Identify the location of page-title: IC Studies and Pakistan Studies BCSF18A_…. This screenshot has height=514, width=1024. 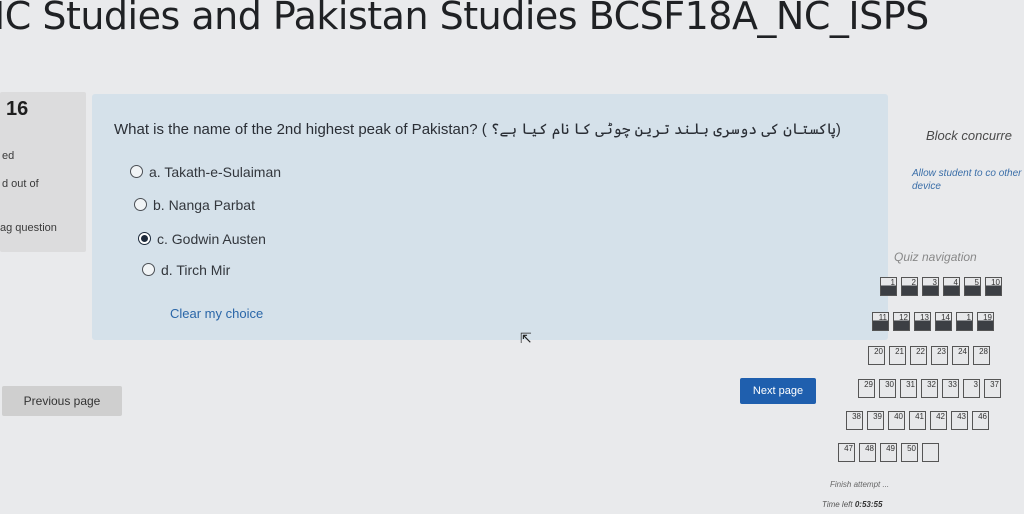
(464, 19).